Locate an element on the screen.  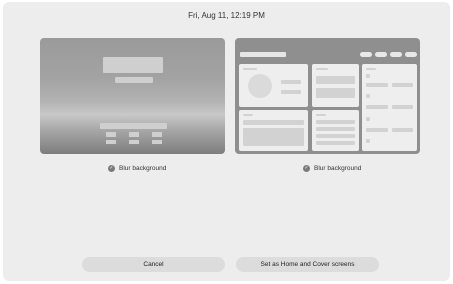
status-datetime: Fri, Aug 11, 12:19 PM is located at coordinates (226, 15).